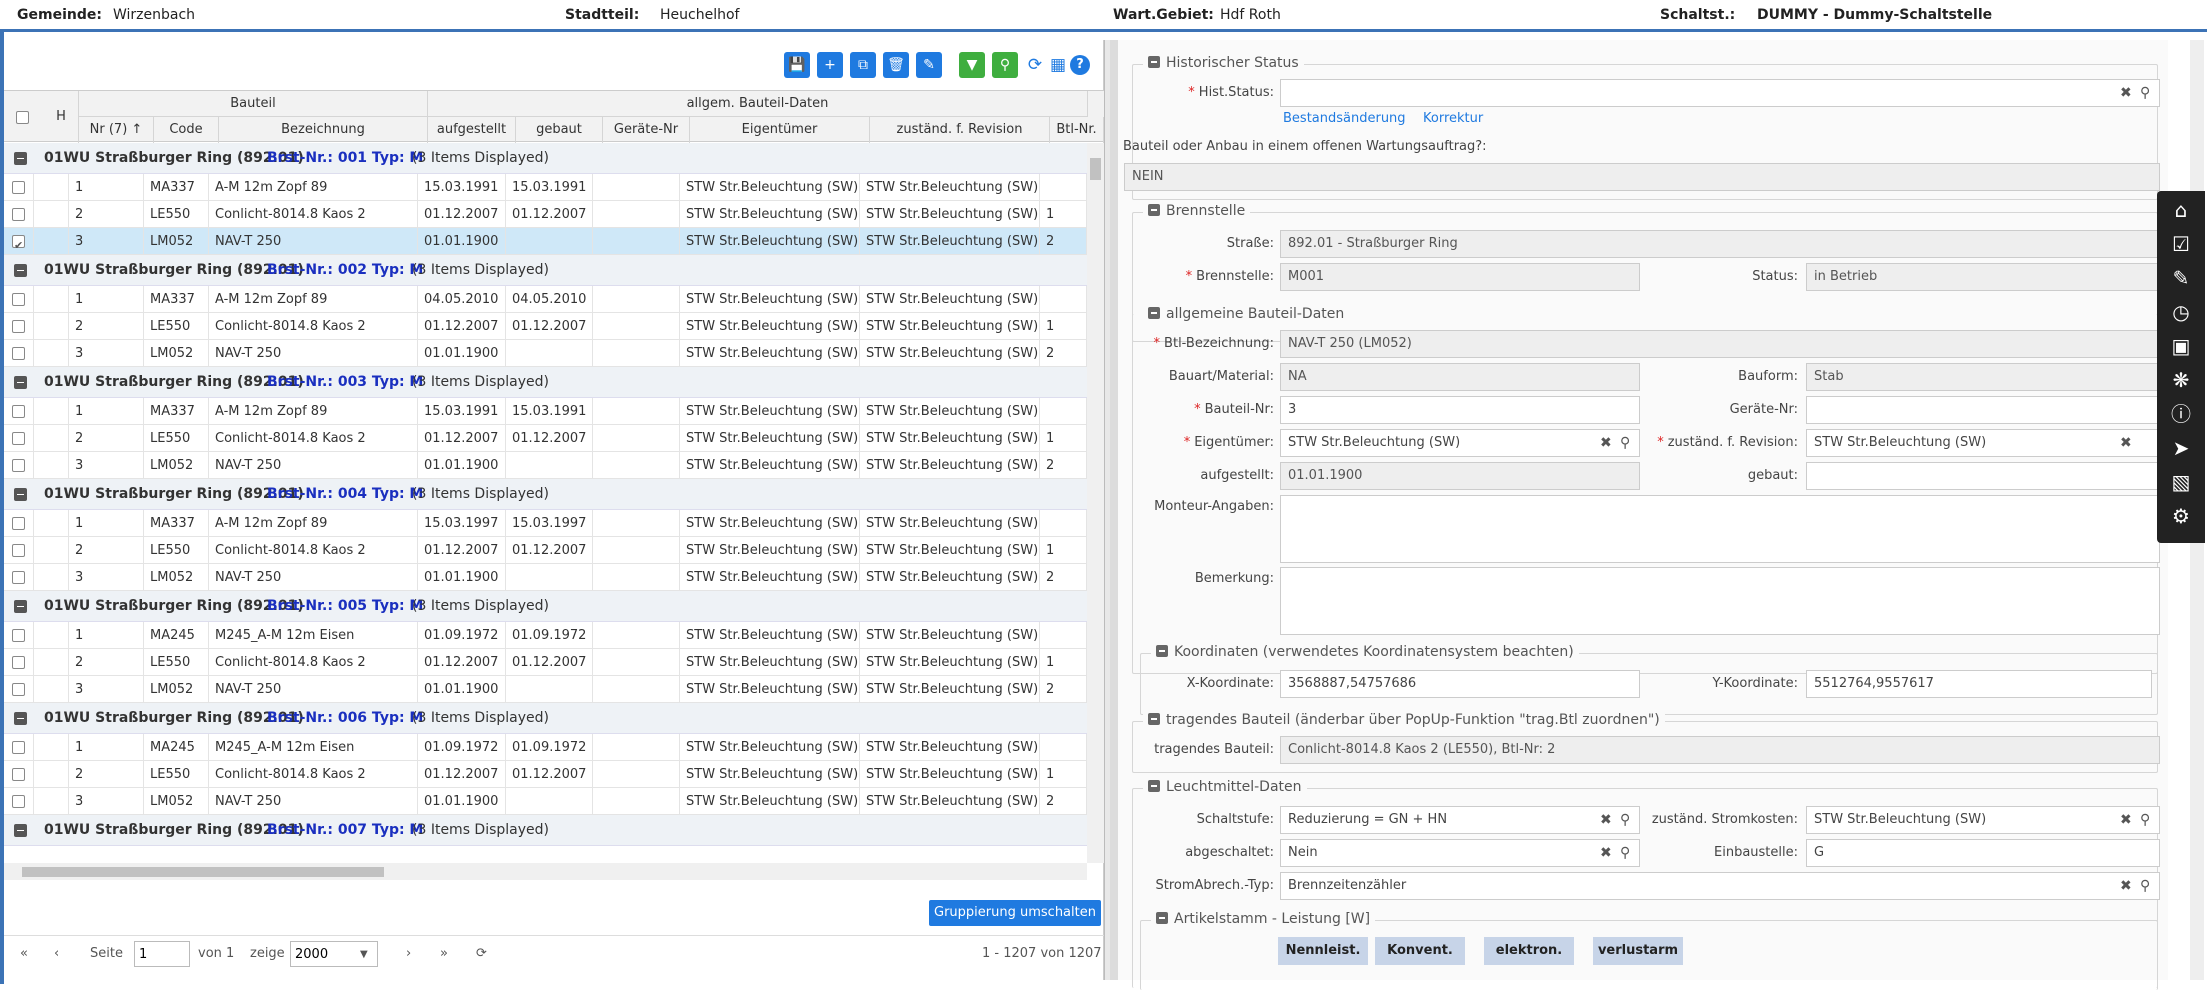 The height and width of the screenshot is (990, 2207). Describe the element at coordinates (545, 871) in the screenshot. I see `horizontal-scrollbar` at that location.